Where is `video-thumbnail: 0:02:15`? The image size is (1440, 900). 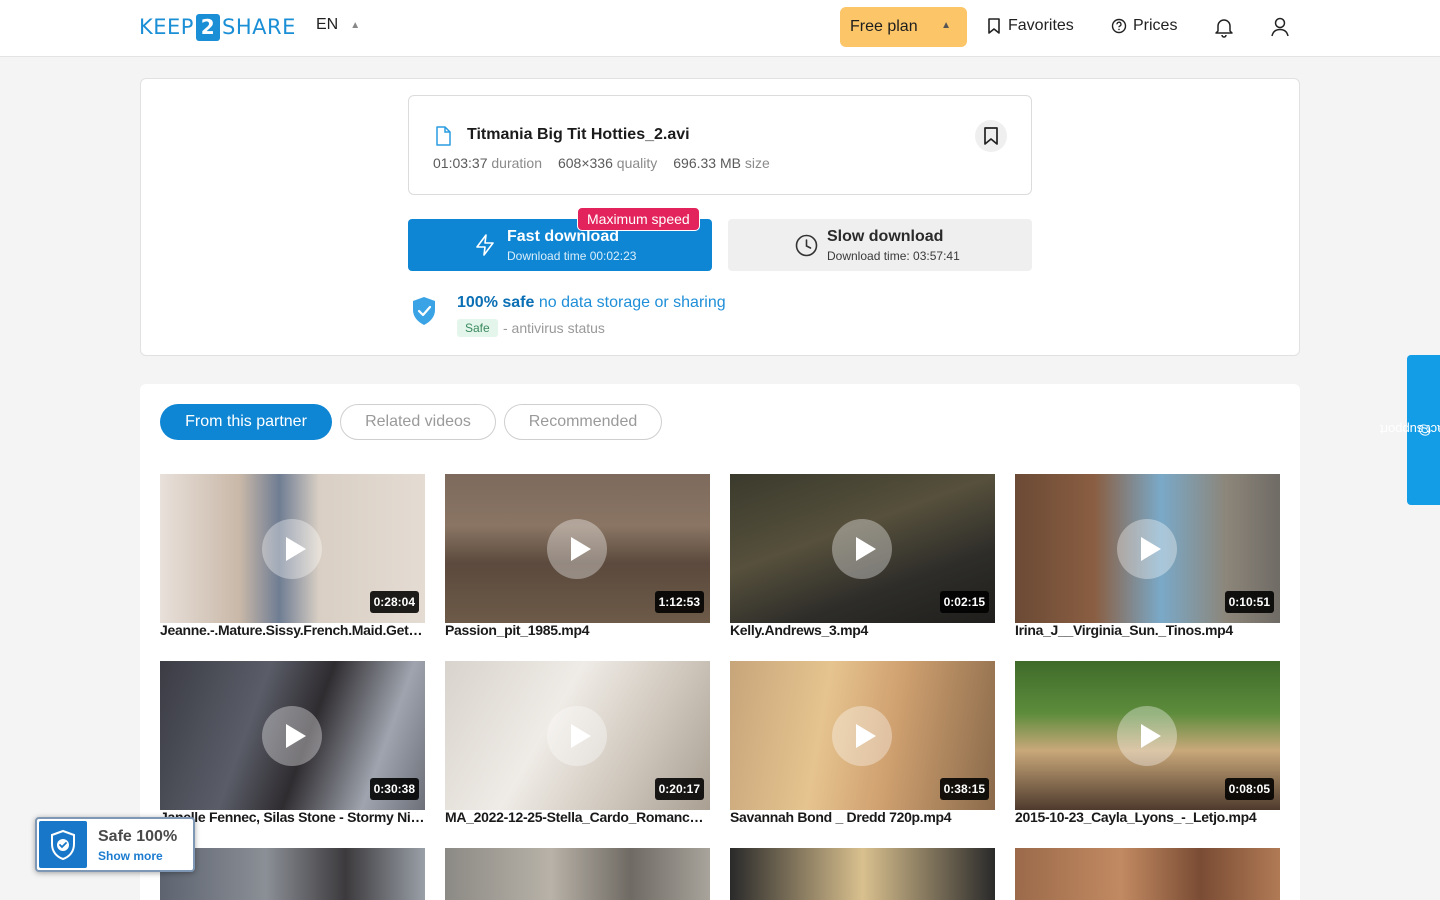
video-thumbnail: 0:02:15 is located at coordinates (862, 548).